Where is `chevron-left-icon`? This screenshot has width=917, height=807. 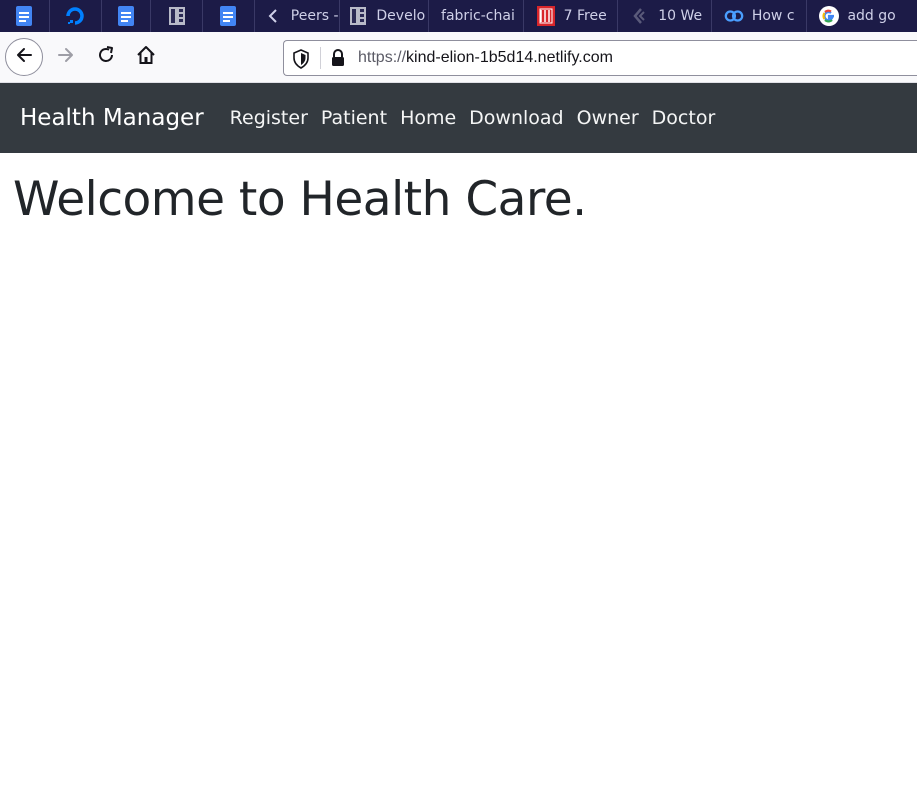
chevron-left-icon is located at coordinates (273, 16).